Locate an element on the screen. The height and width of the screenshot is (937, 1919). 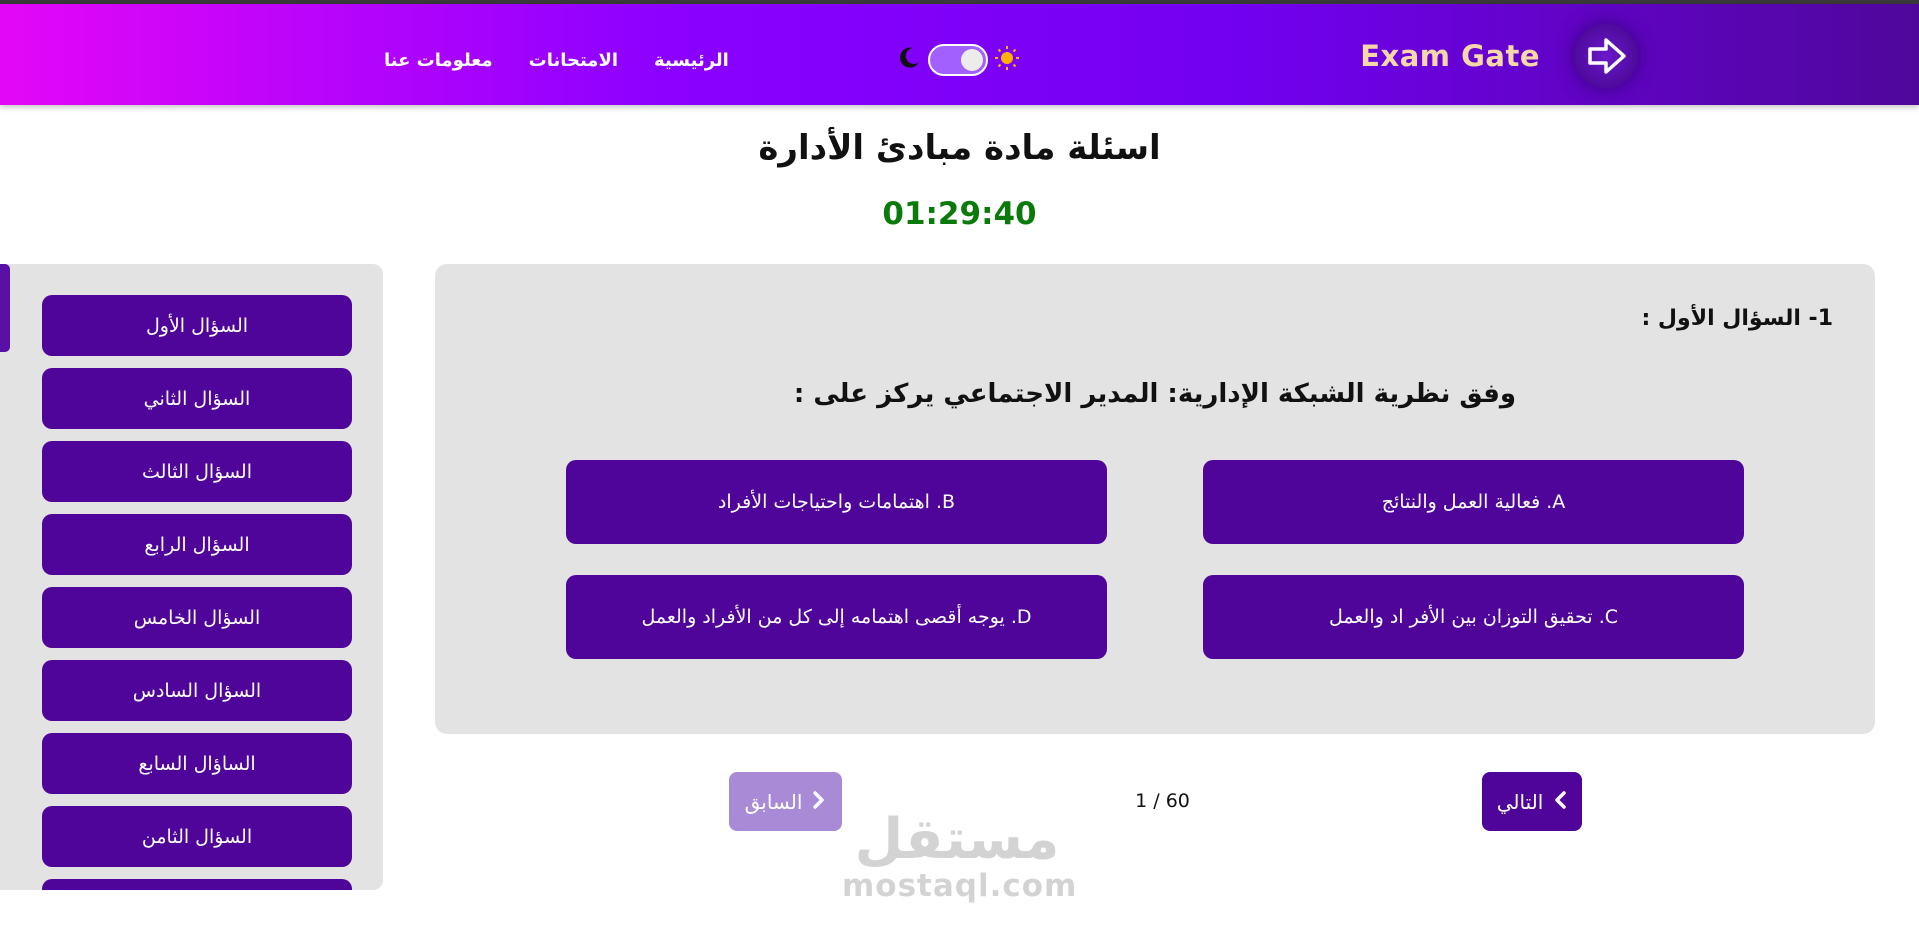
moon-icon is located at coordinates (909, 60).